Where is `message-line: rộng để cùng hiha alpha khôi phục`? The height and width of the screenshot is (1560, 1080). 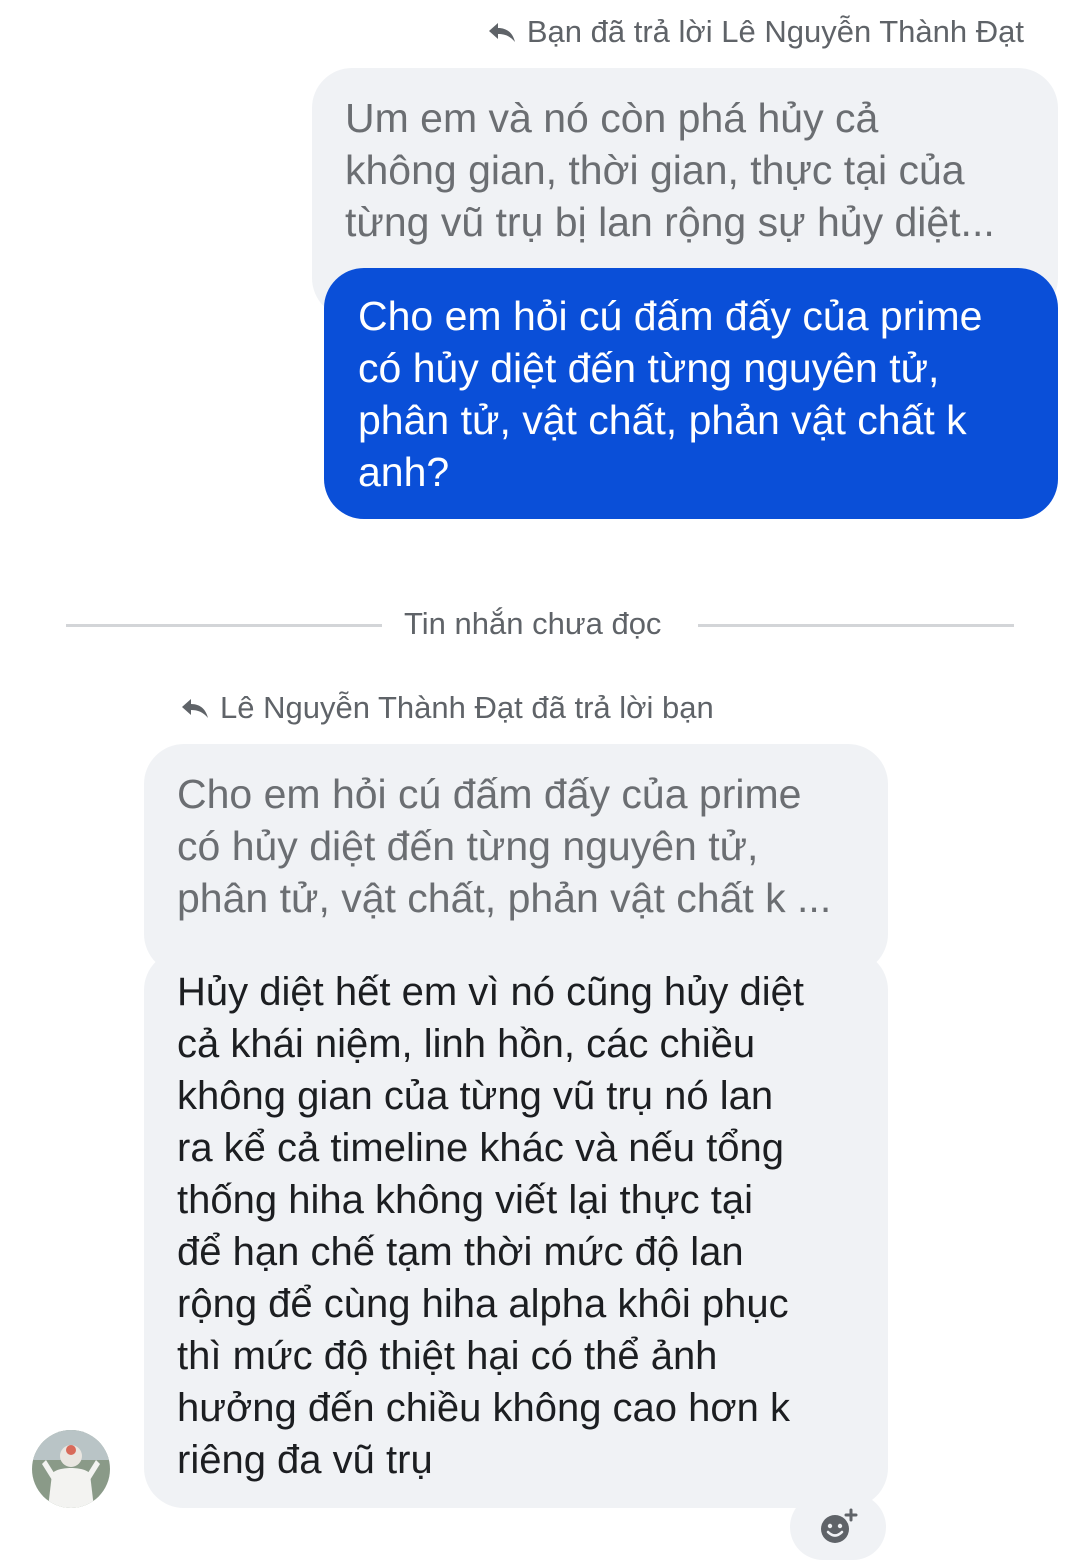 message-line: rộng để cùng hiha alpha khôi phục is located at coordinates (483, 1304).